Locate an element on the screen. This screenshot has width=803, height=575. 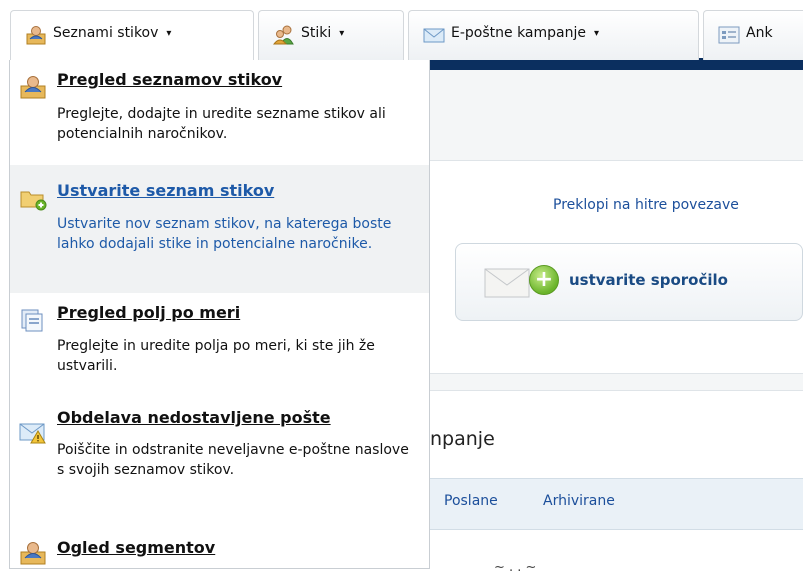
tab-surveys-label: Ank is located at coordinates (759, 33).